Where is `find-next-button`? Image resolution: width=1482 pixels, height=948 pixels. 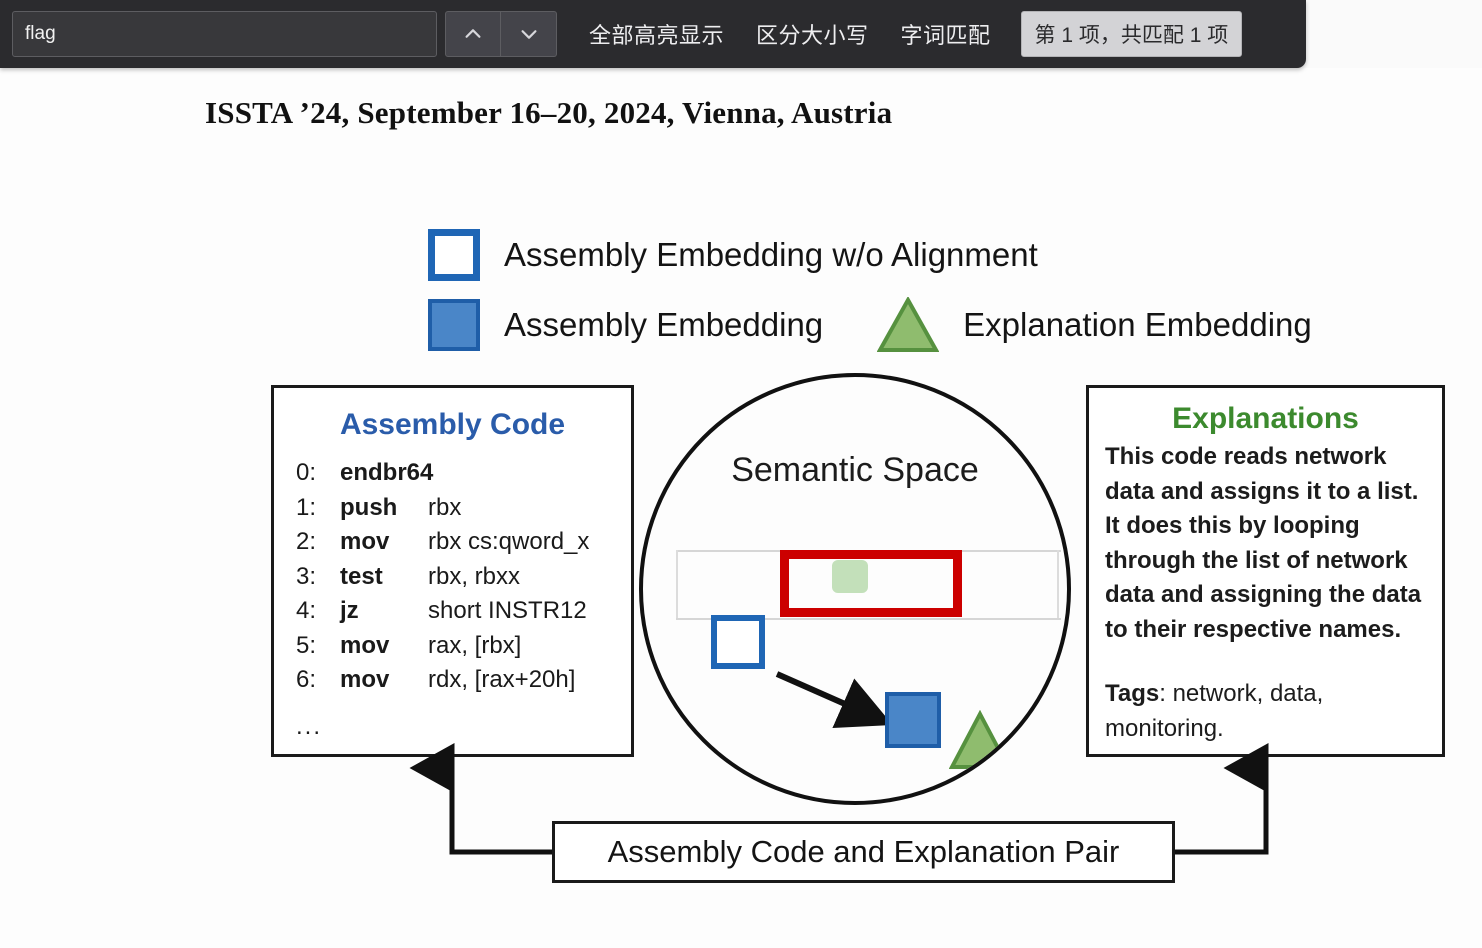 find-next-button is located at coordinates (529, 34).